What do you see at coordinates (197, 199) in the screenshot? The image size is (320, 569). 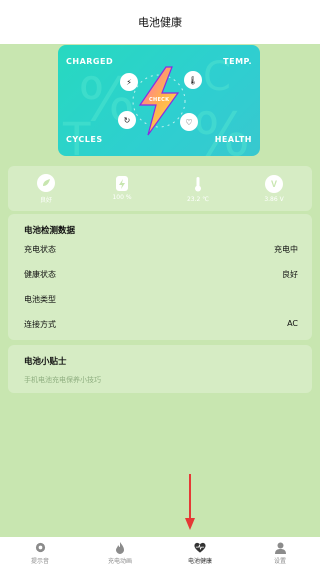 I see `stat-temperature-value: 23.2 ℃` at bounding box center [197, 199].